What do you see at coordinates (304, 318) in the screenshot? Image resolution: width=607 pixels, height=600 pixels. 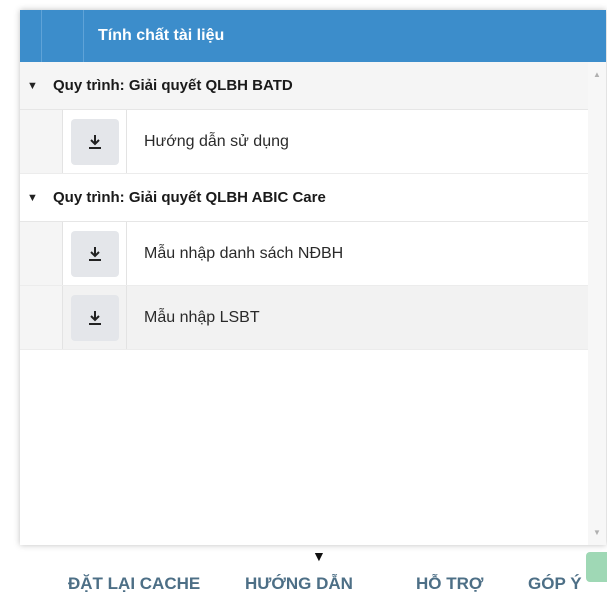 I see `table-row: Mẫu nhập LSBT` at bounding box center [304, 318].